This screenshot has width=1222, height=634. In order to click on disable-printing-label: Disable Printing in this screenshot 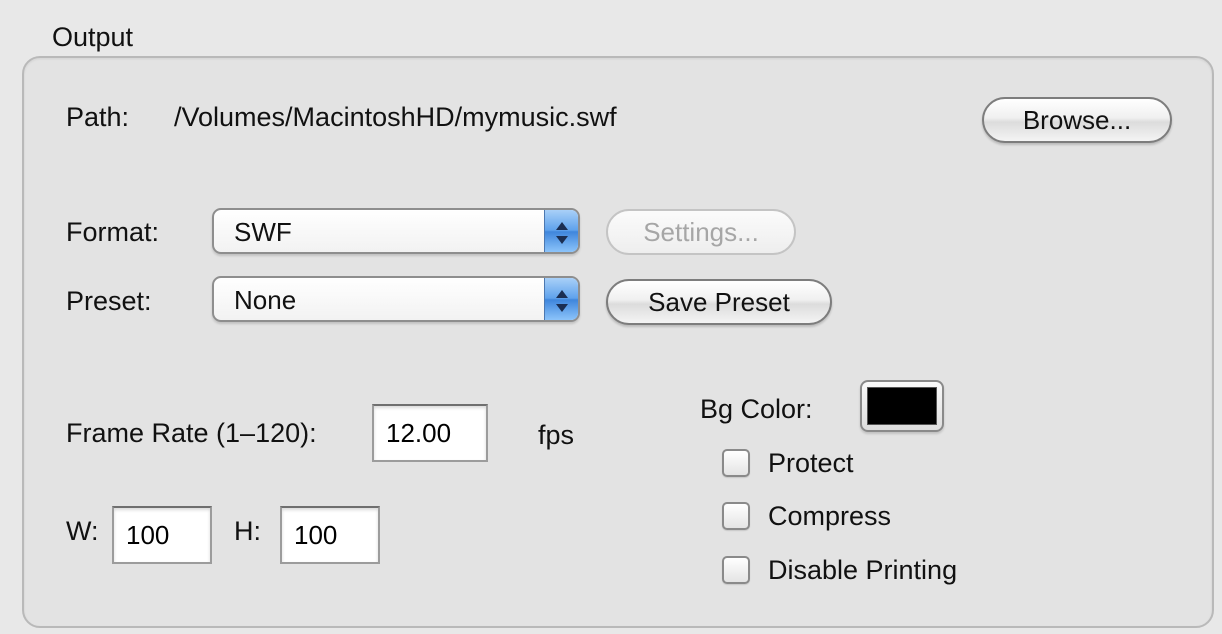, I will do `click(863, 570)`.